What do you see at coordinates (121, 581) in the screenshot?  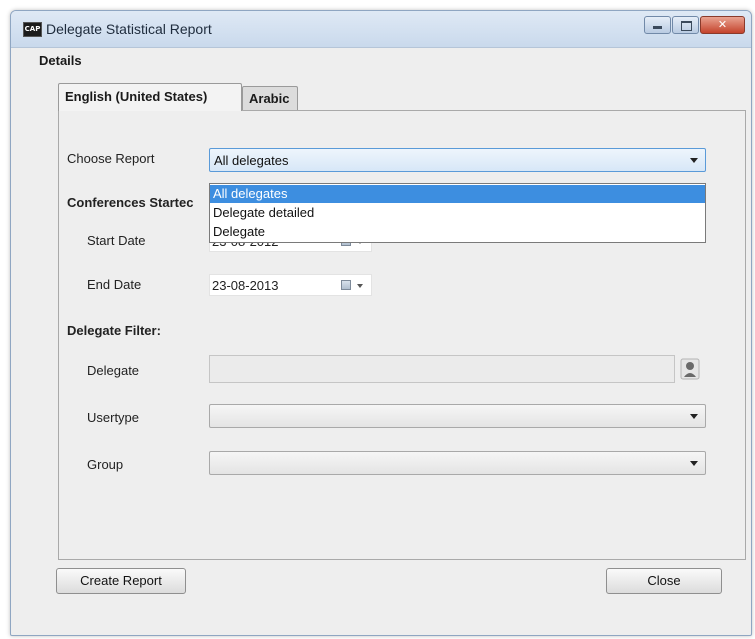 I see `create-report-button: Create Report` at bounding box center [121, 581].